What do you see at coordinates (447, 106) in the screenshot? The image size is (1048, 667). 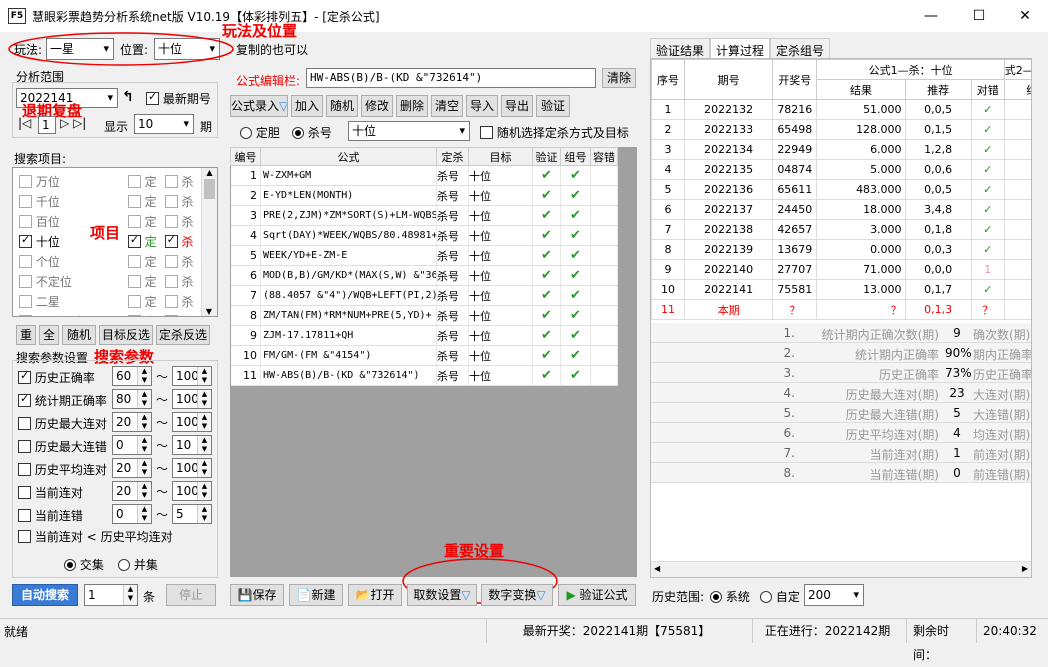 I see `toolbar-button: 清空` at bounding box center [447, 106].